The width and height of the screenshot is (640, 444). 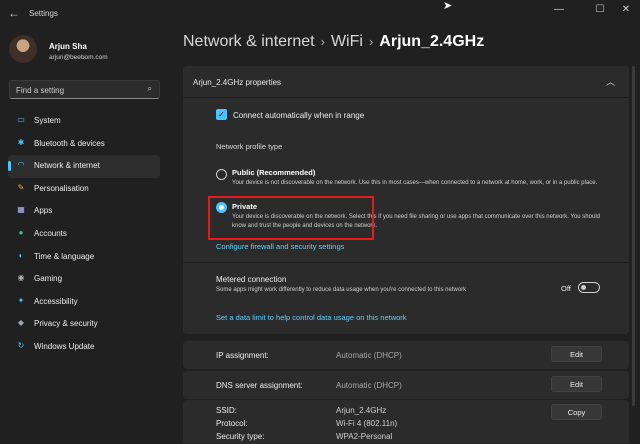 What do you see at coordinates (21, 119) in the screenshot?
I see `monitor-icon: ▭` at bounding box center [21, 119].